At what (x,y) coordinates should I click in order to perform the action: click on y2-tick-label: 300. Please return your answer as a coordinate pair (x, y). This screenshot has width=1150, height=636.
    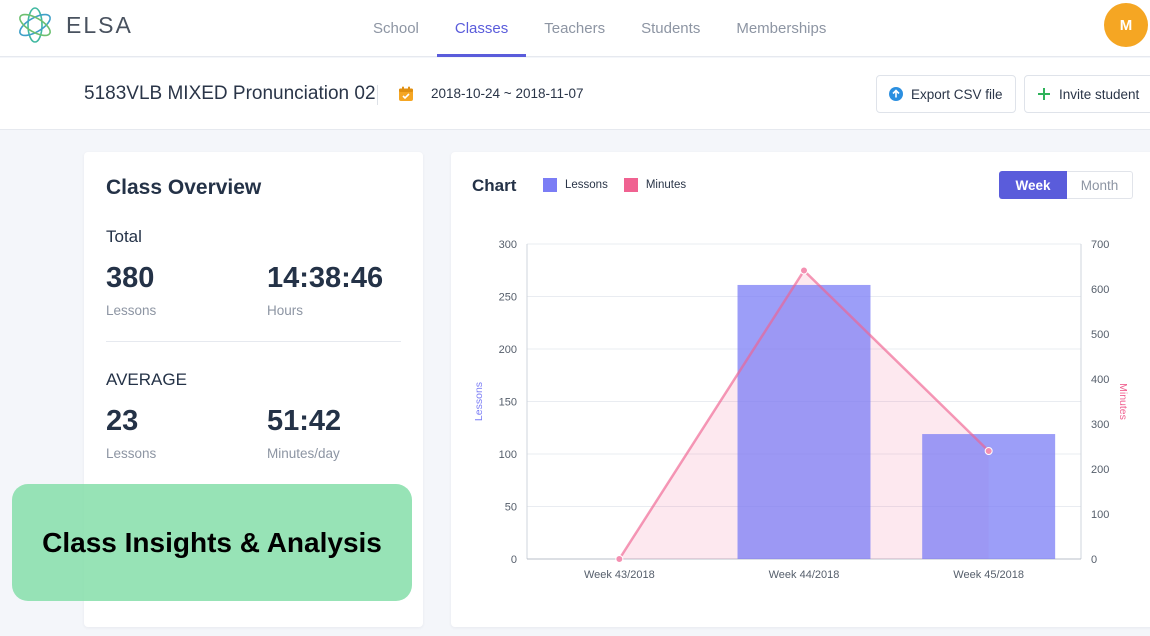
    Looking at the image, I should click on (1100, 425).